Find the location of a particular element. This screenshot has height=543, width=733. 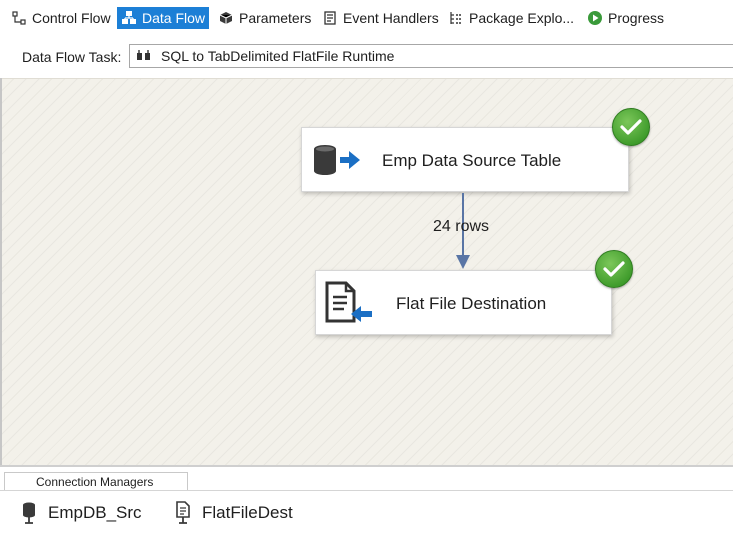

connection-manager-empdb-src: EmpDB_Src is located at coordinates (80, 513).